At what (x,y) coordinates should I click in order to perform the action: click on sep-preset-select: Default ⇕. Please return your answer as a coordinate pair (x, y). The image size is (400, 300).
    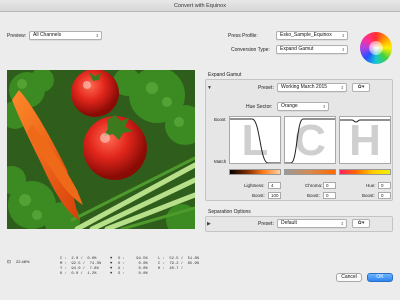
    Looking at the image, I should click on (312, 223).